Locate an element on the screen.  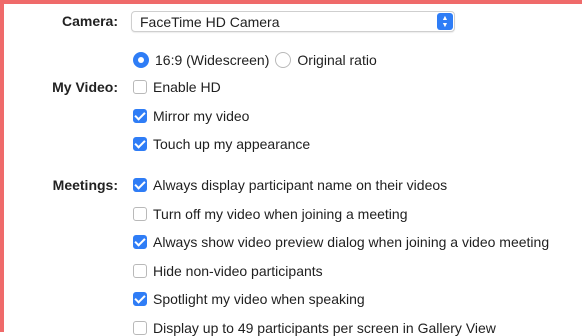
select-arrows-icon: ▲ ▼ is located at coordinates (445, 21).